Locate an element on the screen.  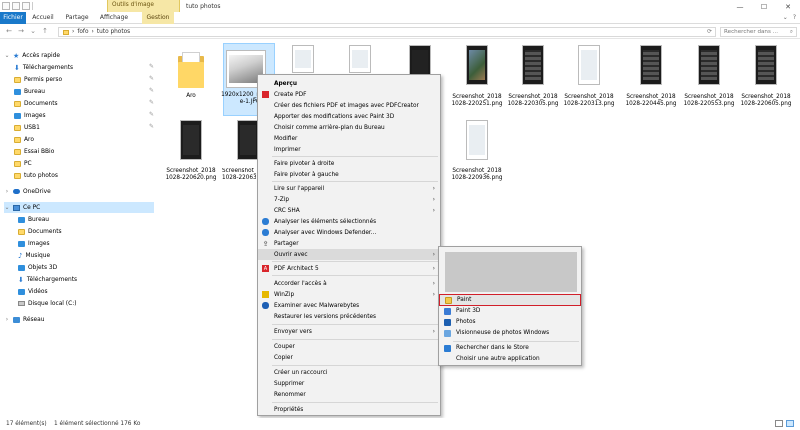
forward-button: → is located at coordinates (21, 31).